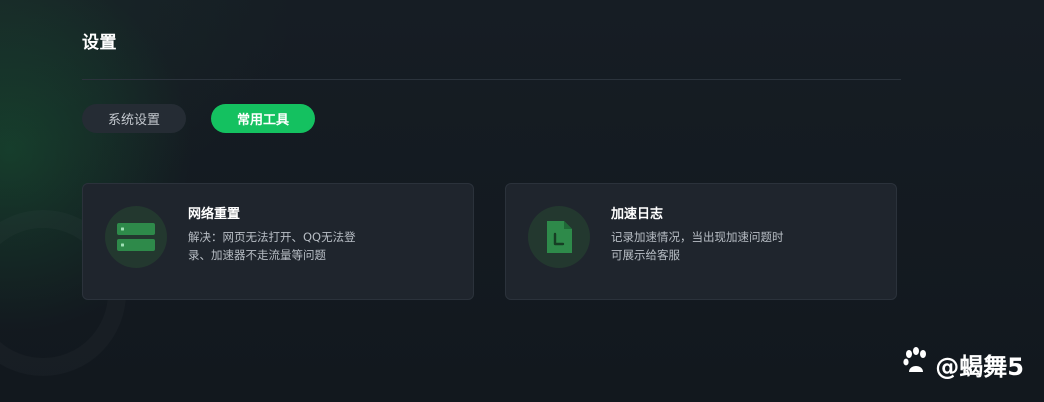 The width and height of the screenshot is (1044, 402). Describe the element at coordinates (559, 237) in the screenshot. I see `log-file-icon` at that location.